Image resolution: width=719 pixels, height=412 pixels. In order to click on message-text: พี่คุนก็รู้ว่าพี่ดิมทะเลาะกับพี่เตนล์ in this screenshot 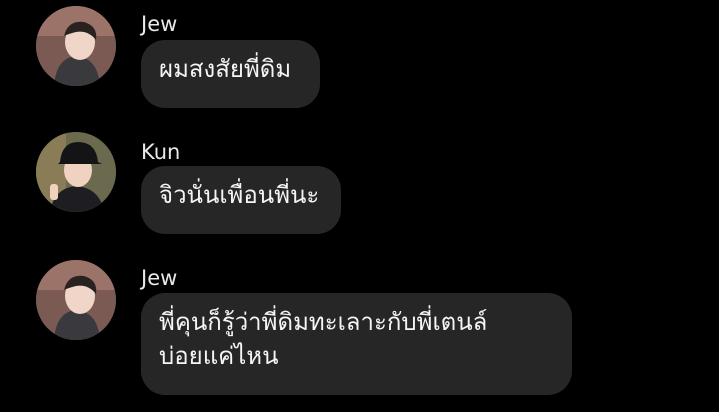, I will do `click(323, 322)`.